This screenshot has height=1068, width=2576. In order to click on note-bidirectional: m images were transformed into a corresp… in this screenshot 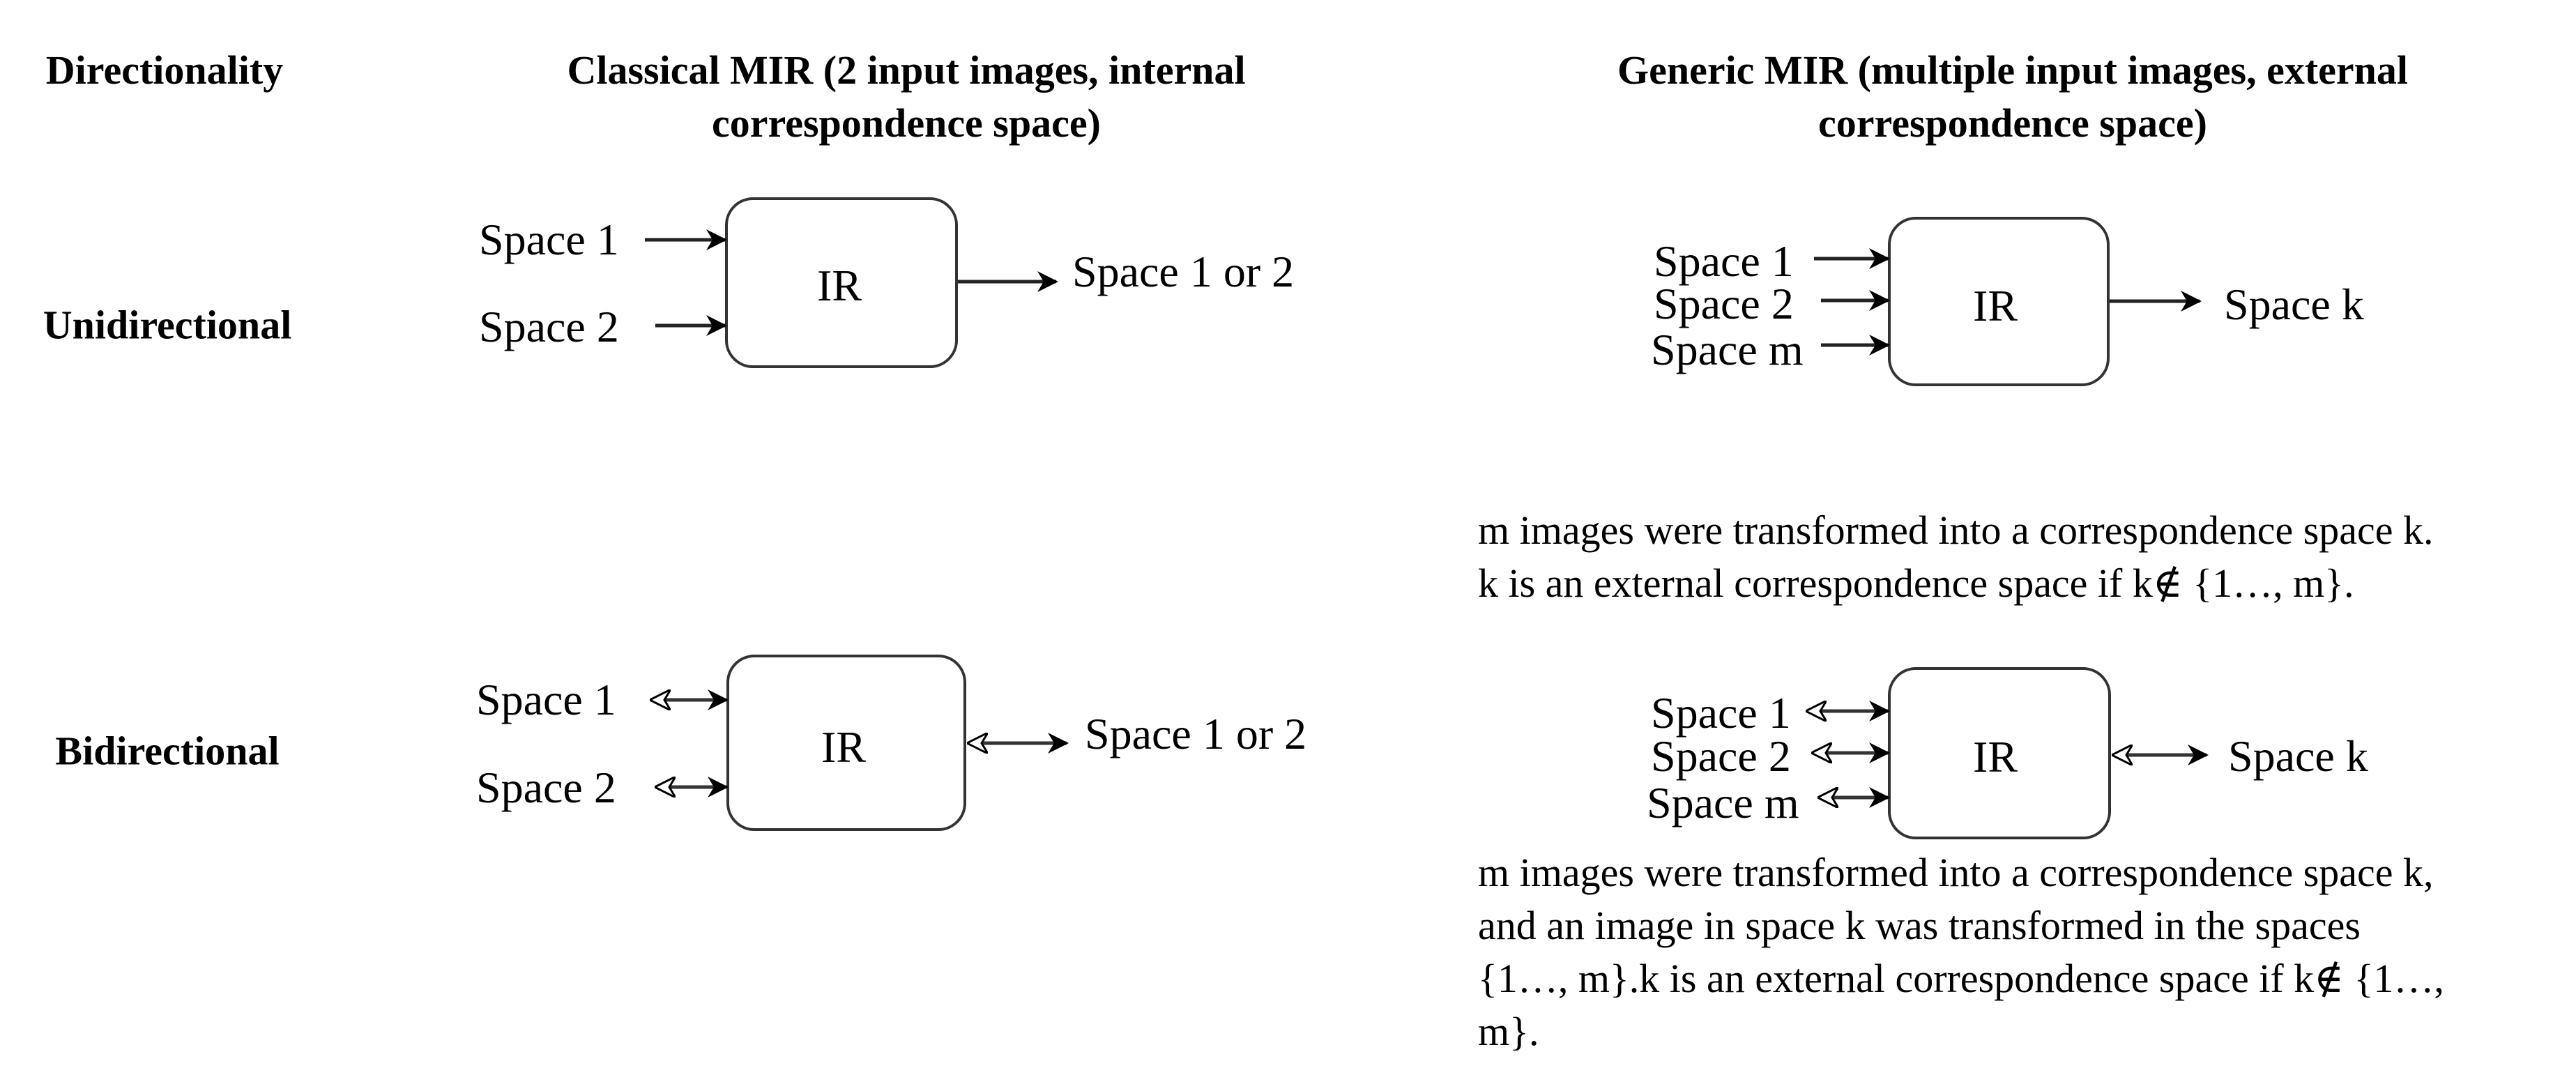, I will do `click(1961, 952)`.